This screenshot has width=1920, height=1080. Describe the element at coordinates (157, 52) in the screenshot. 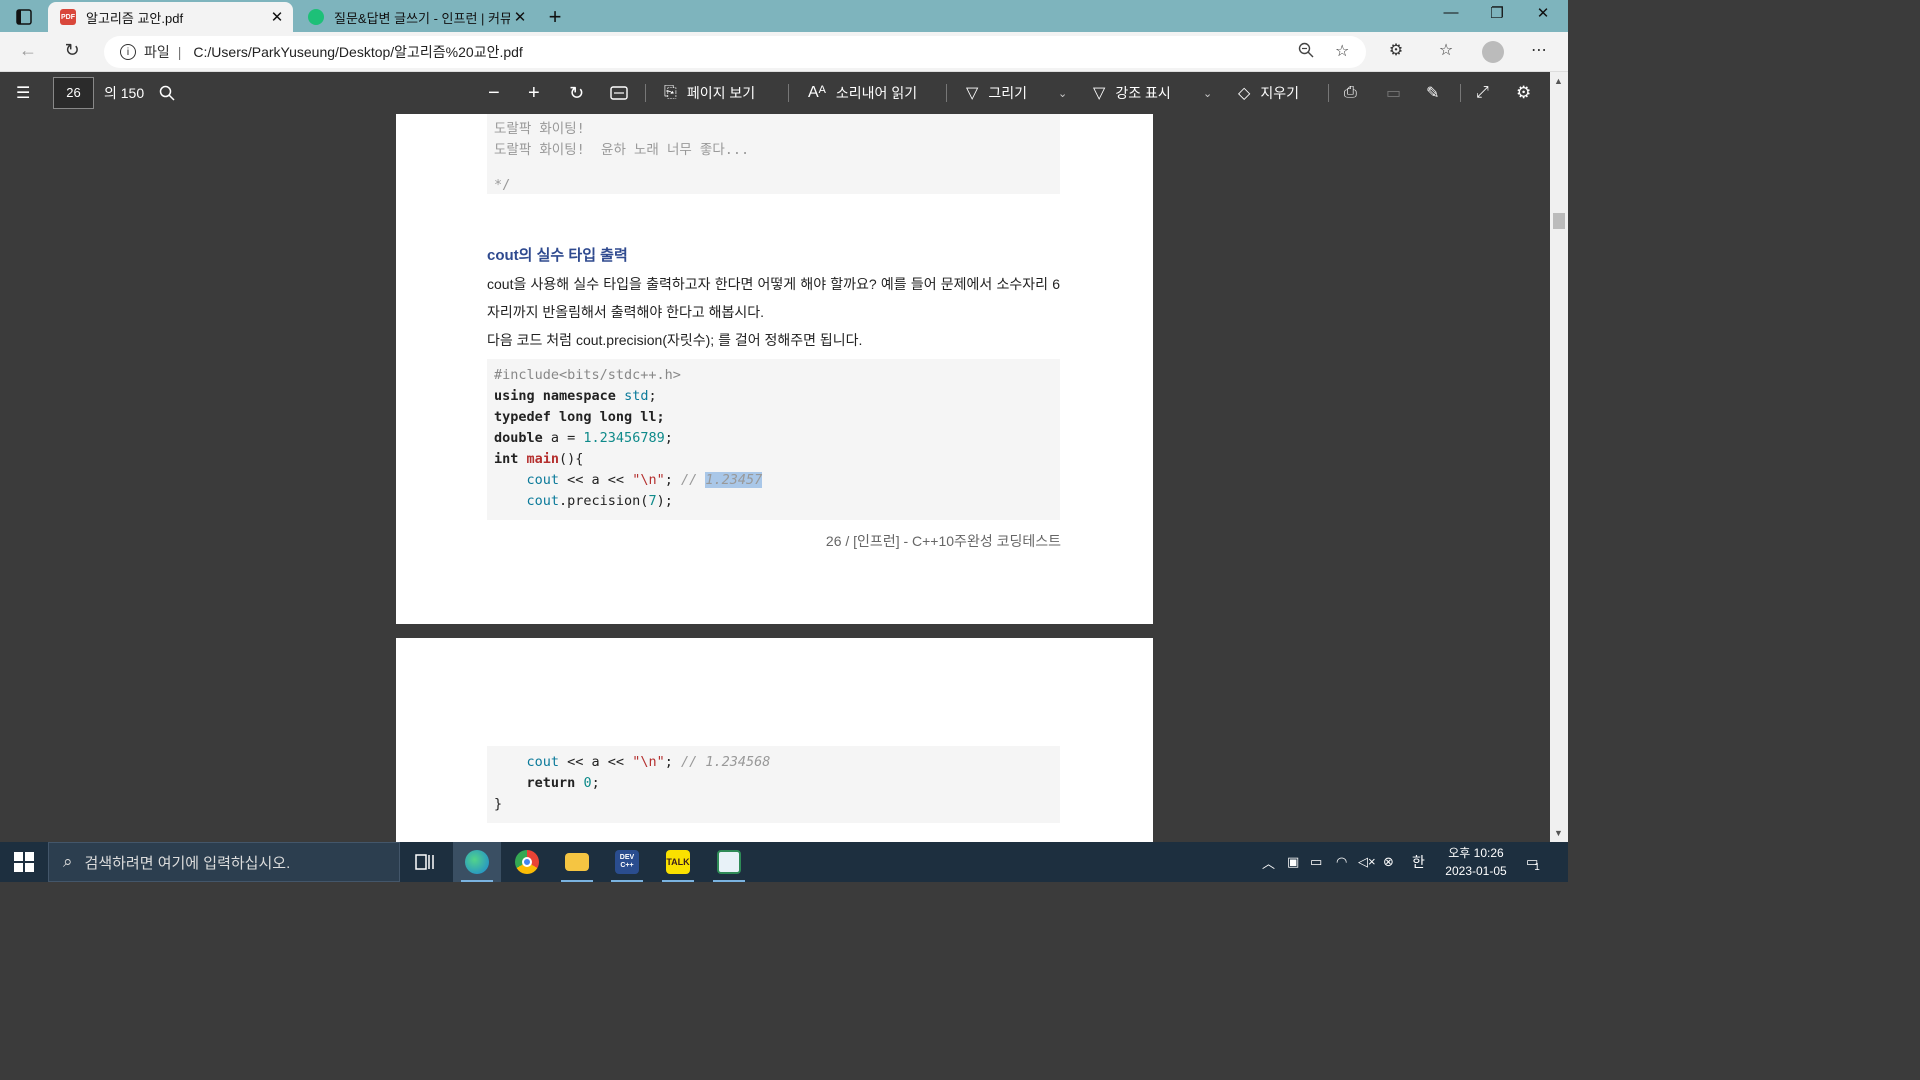

I see `url-scheme: 파일` at that location.